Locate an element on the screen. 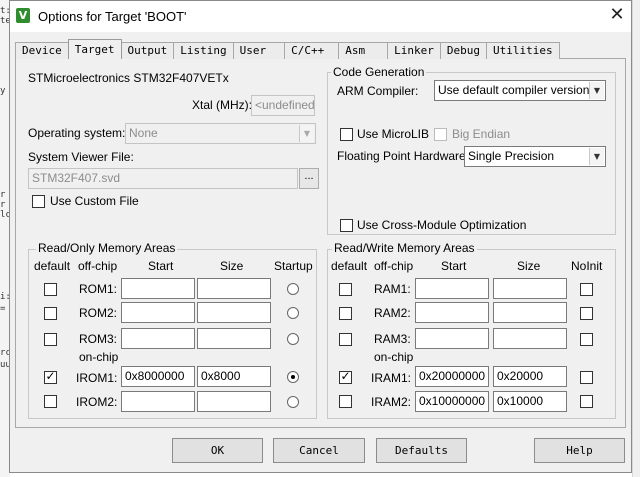 This screenshot has width=640, height=477. tab-debug: Debug is located at coordinates (463, 50).